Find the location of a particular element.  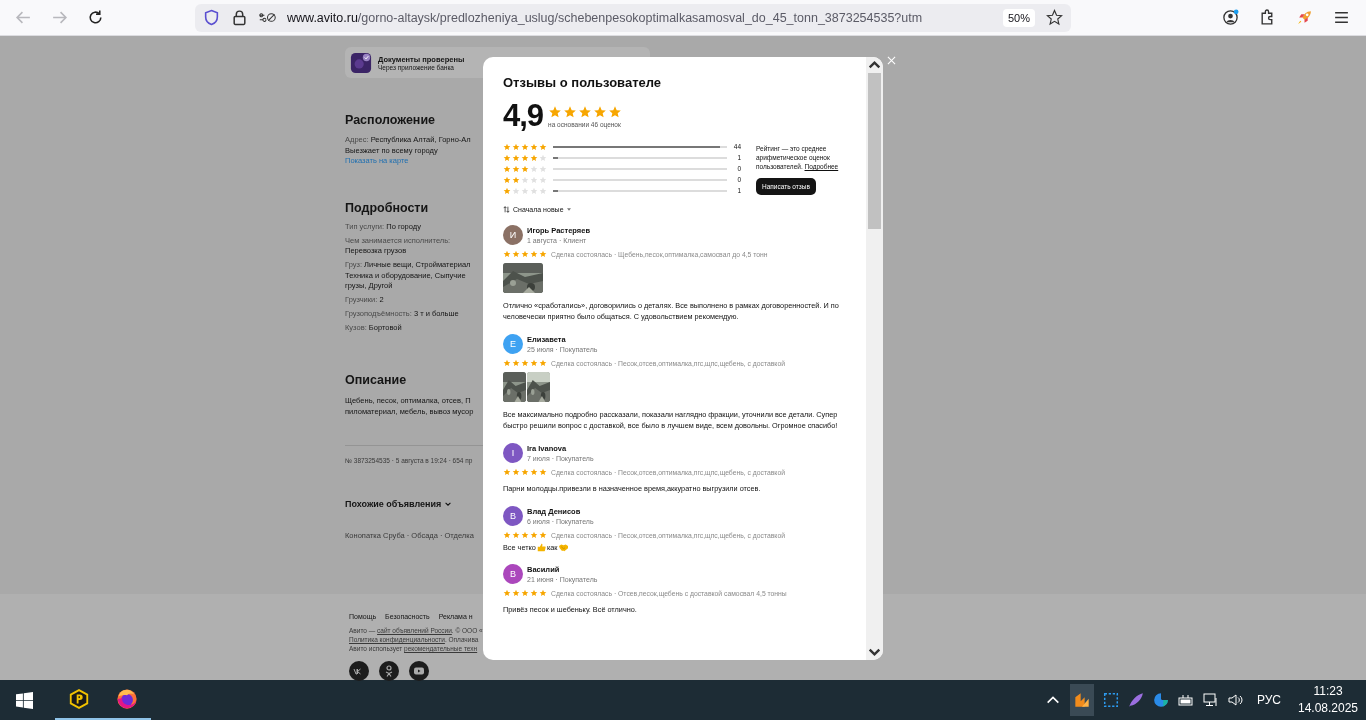

similar-toggle: Похожие объявления is located at coordinates (399, 504).